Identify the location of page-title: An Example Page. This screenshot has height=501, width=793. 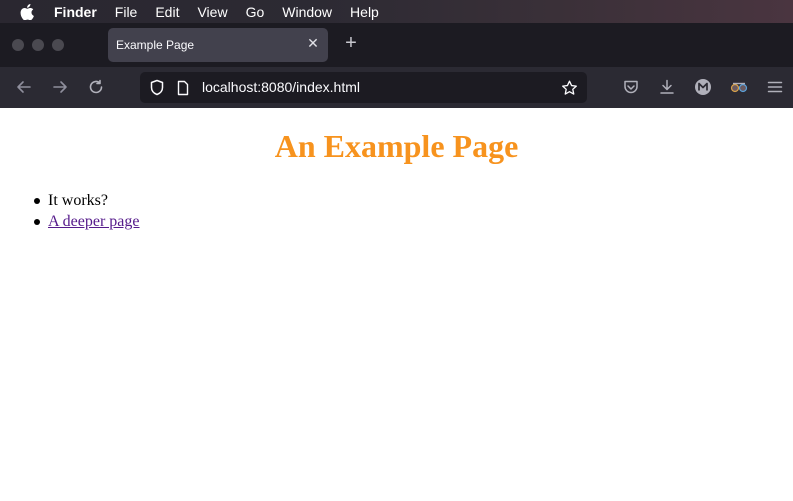
(396, 146).